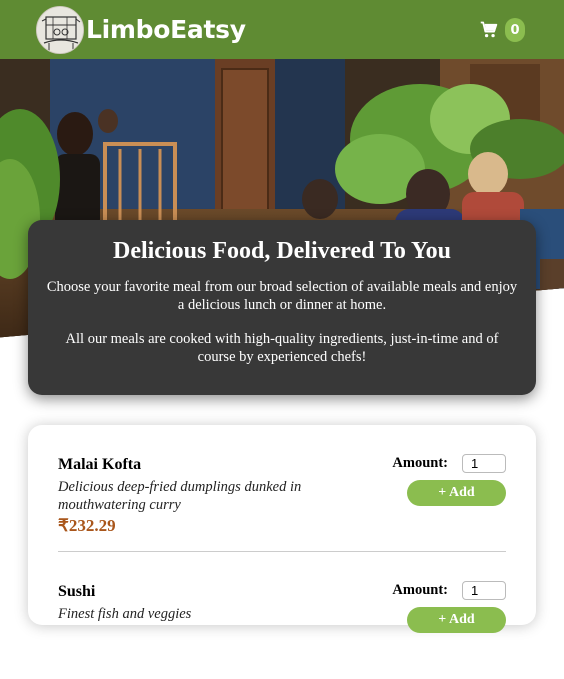  I want to click on meal-price: ₹232.29, so click(87, 525).